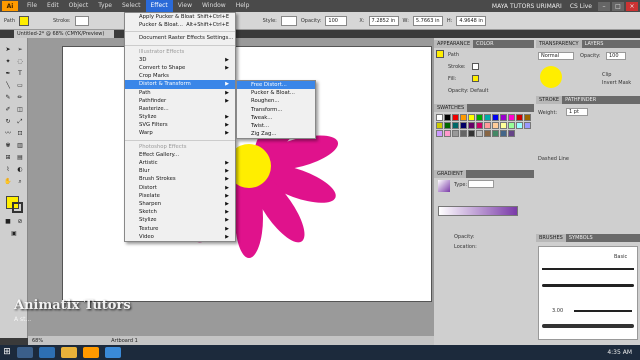  I want to click on blob-brush-icon: ✐, so click(8, 110).